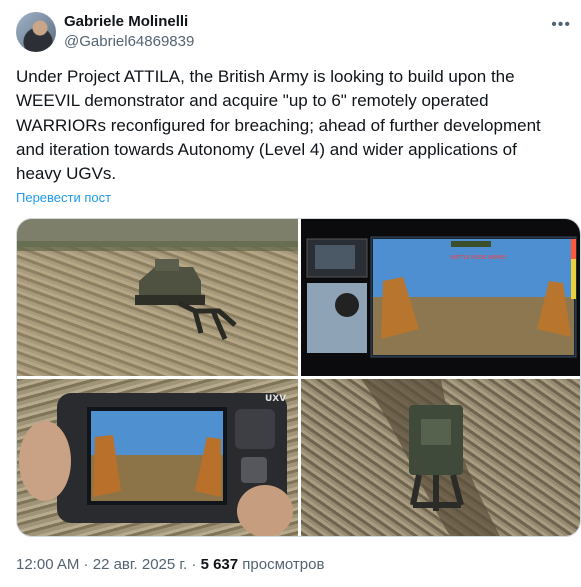 This screenshot has width=581, height=587. I want to click on author-handle: @Gabriel64869839, so click(129, 41).